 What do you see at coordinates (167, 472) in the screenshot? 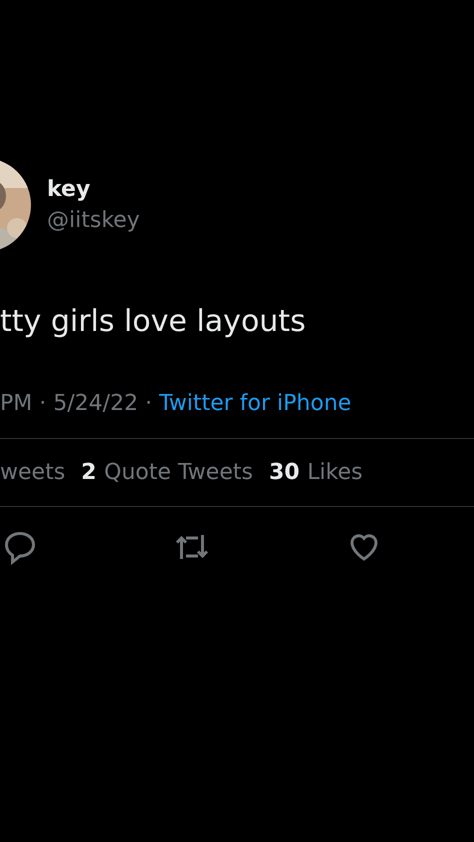
I see `stat-count: 2 Quote Tweets` at bounding box center [167, 472].